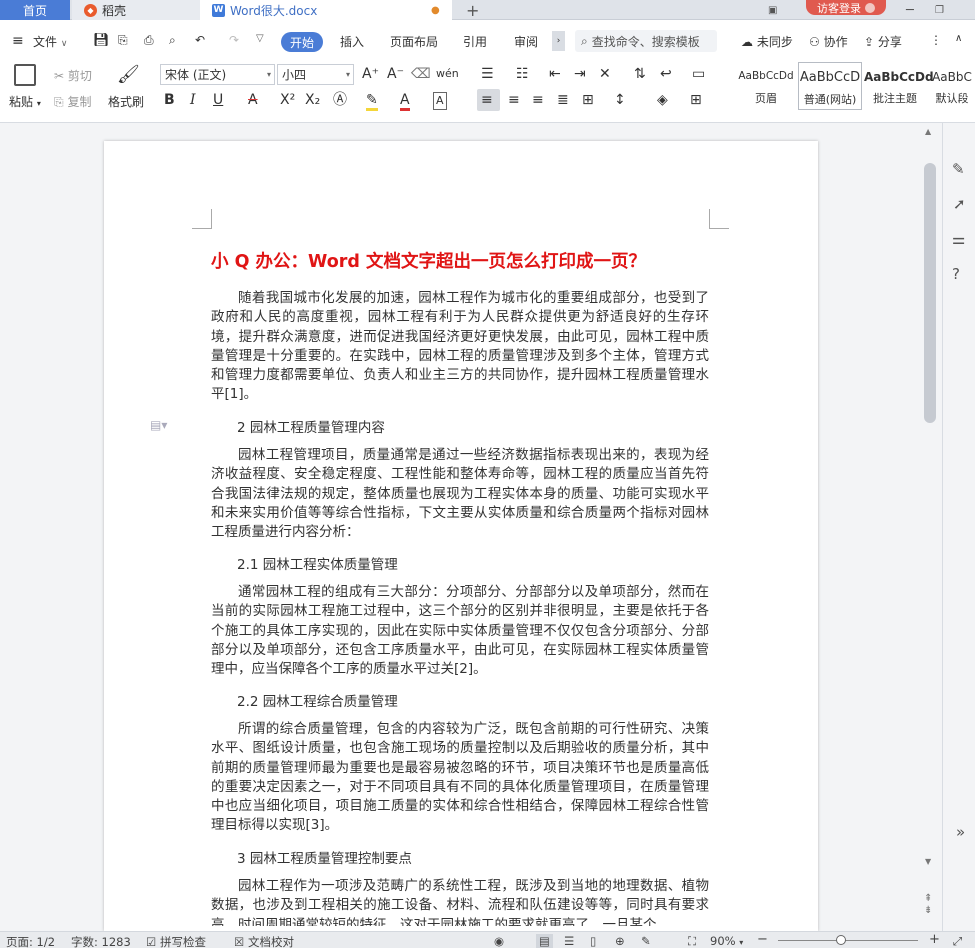 The height and width of the screenshot is (948, 975). What do you see at coordinates (172, 40) in the screenshot?
I see `print-preview-icon: ⌕` at bounding box center [172, 40].